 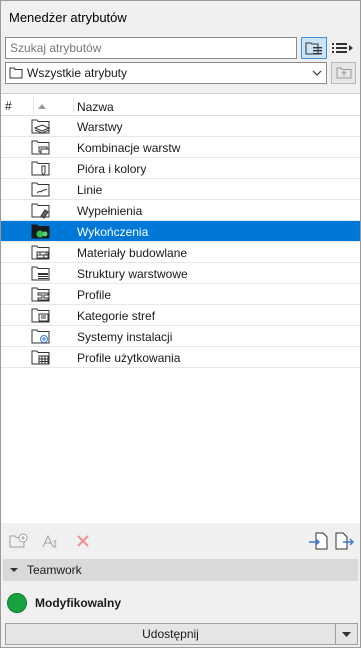 I want to click on folder-up-icon, so click(x=343, y=73).